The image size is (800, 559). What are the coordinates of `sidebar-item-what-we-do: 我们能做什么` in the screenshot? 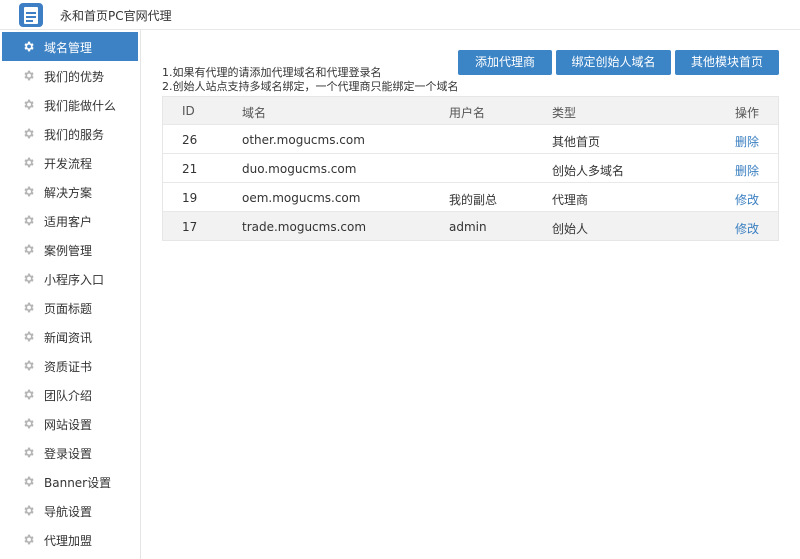 It's located at (70, 104).